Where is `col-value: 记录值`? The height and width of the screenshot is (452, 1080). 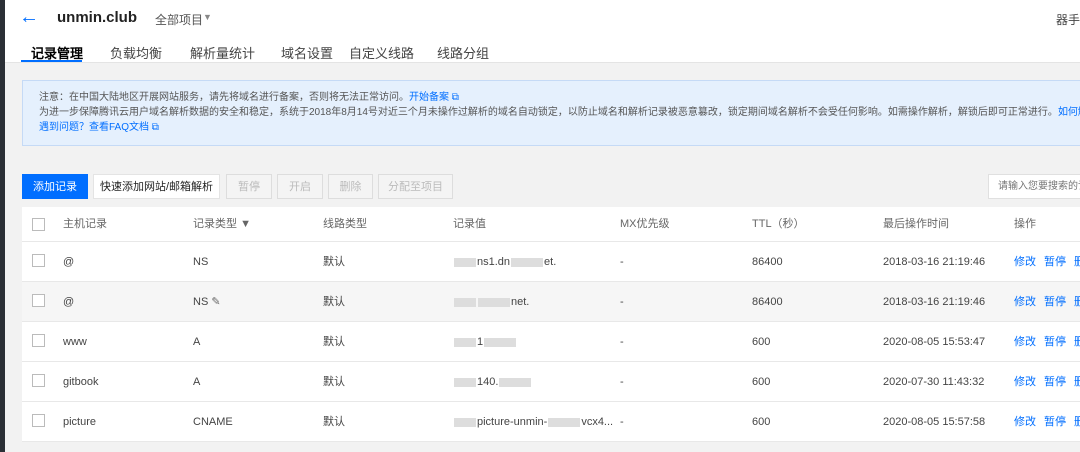 col-value: 记录值 is located at coordinates (469, 224).